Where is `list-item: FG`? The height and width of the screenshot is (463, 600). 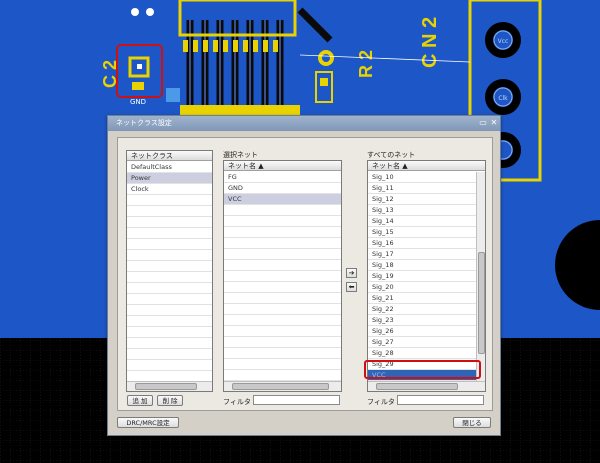
list-item: FG is located at coordinates (282, 177).